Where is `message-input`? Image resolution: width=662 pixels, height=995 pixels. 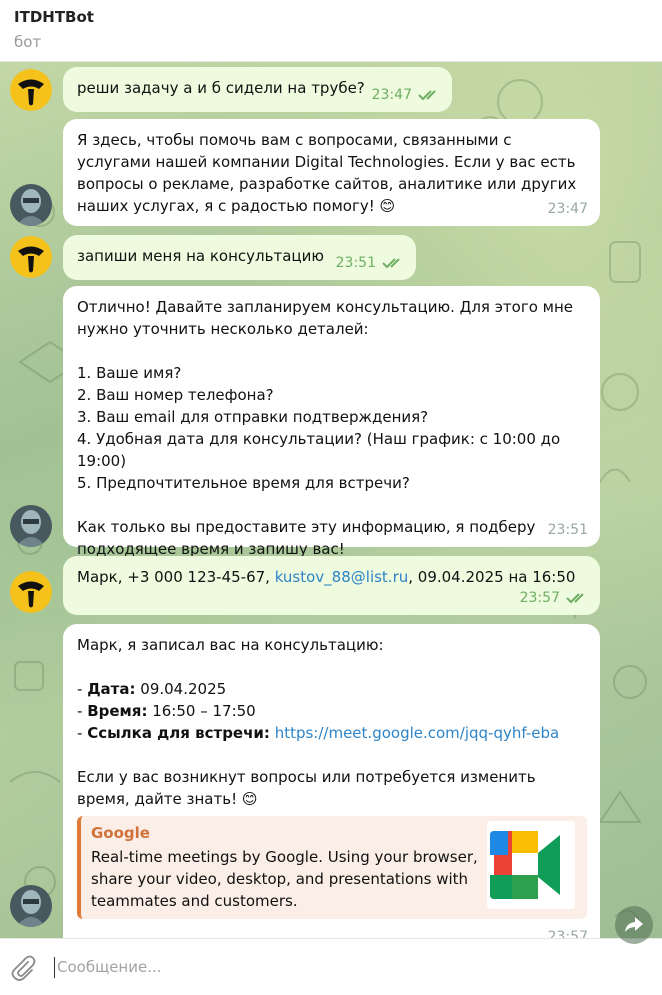 message-input is located at coordinates (347, 967).